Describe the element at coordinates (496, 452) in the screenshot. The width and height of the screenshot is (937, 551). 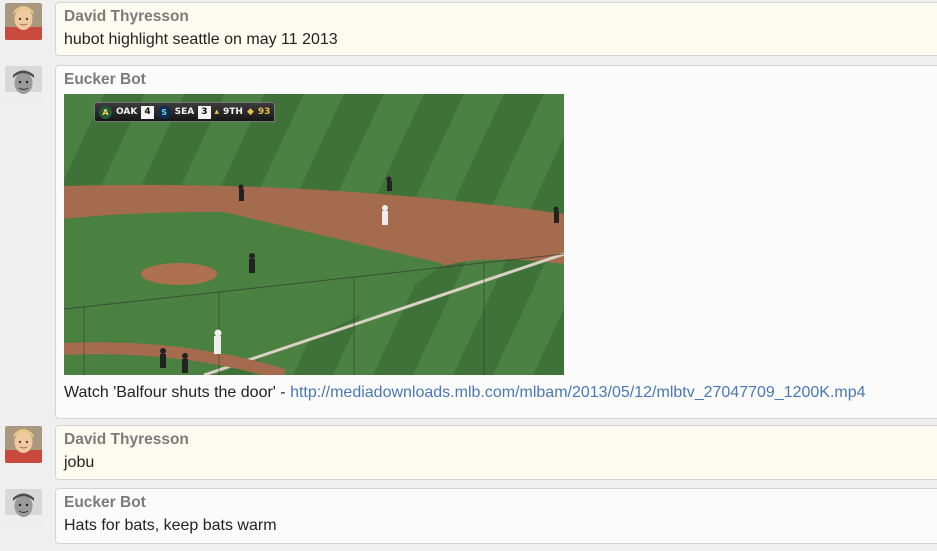
I see `message-bubble: David Thyresson jobu` at that location.